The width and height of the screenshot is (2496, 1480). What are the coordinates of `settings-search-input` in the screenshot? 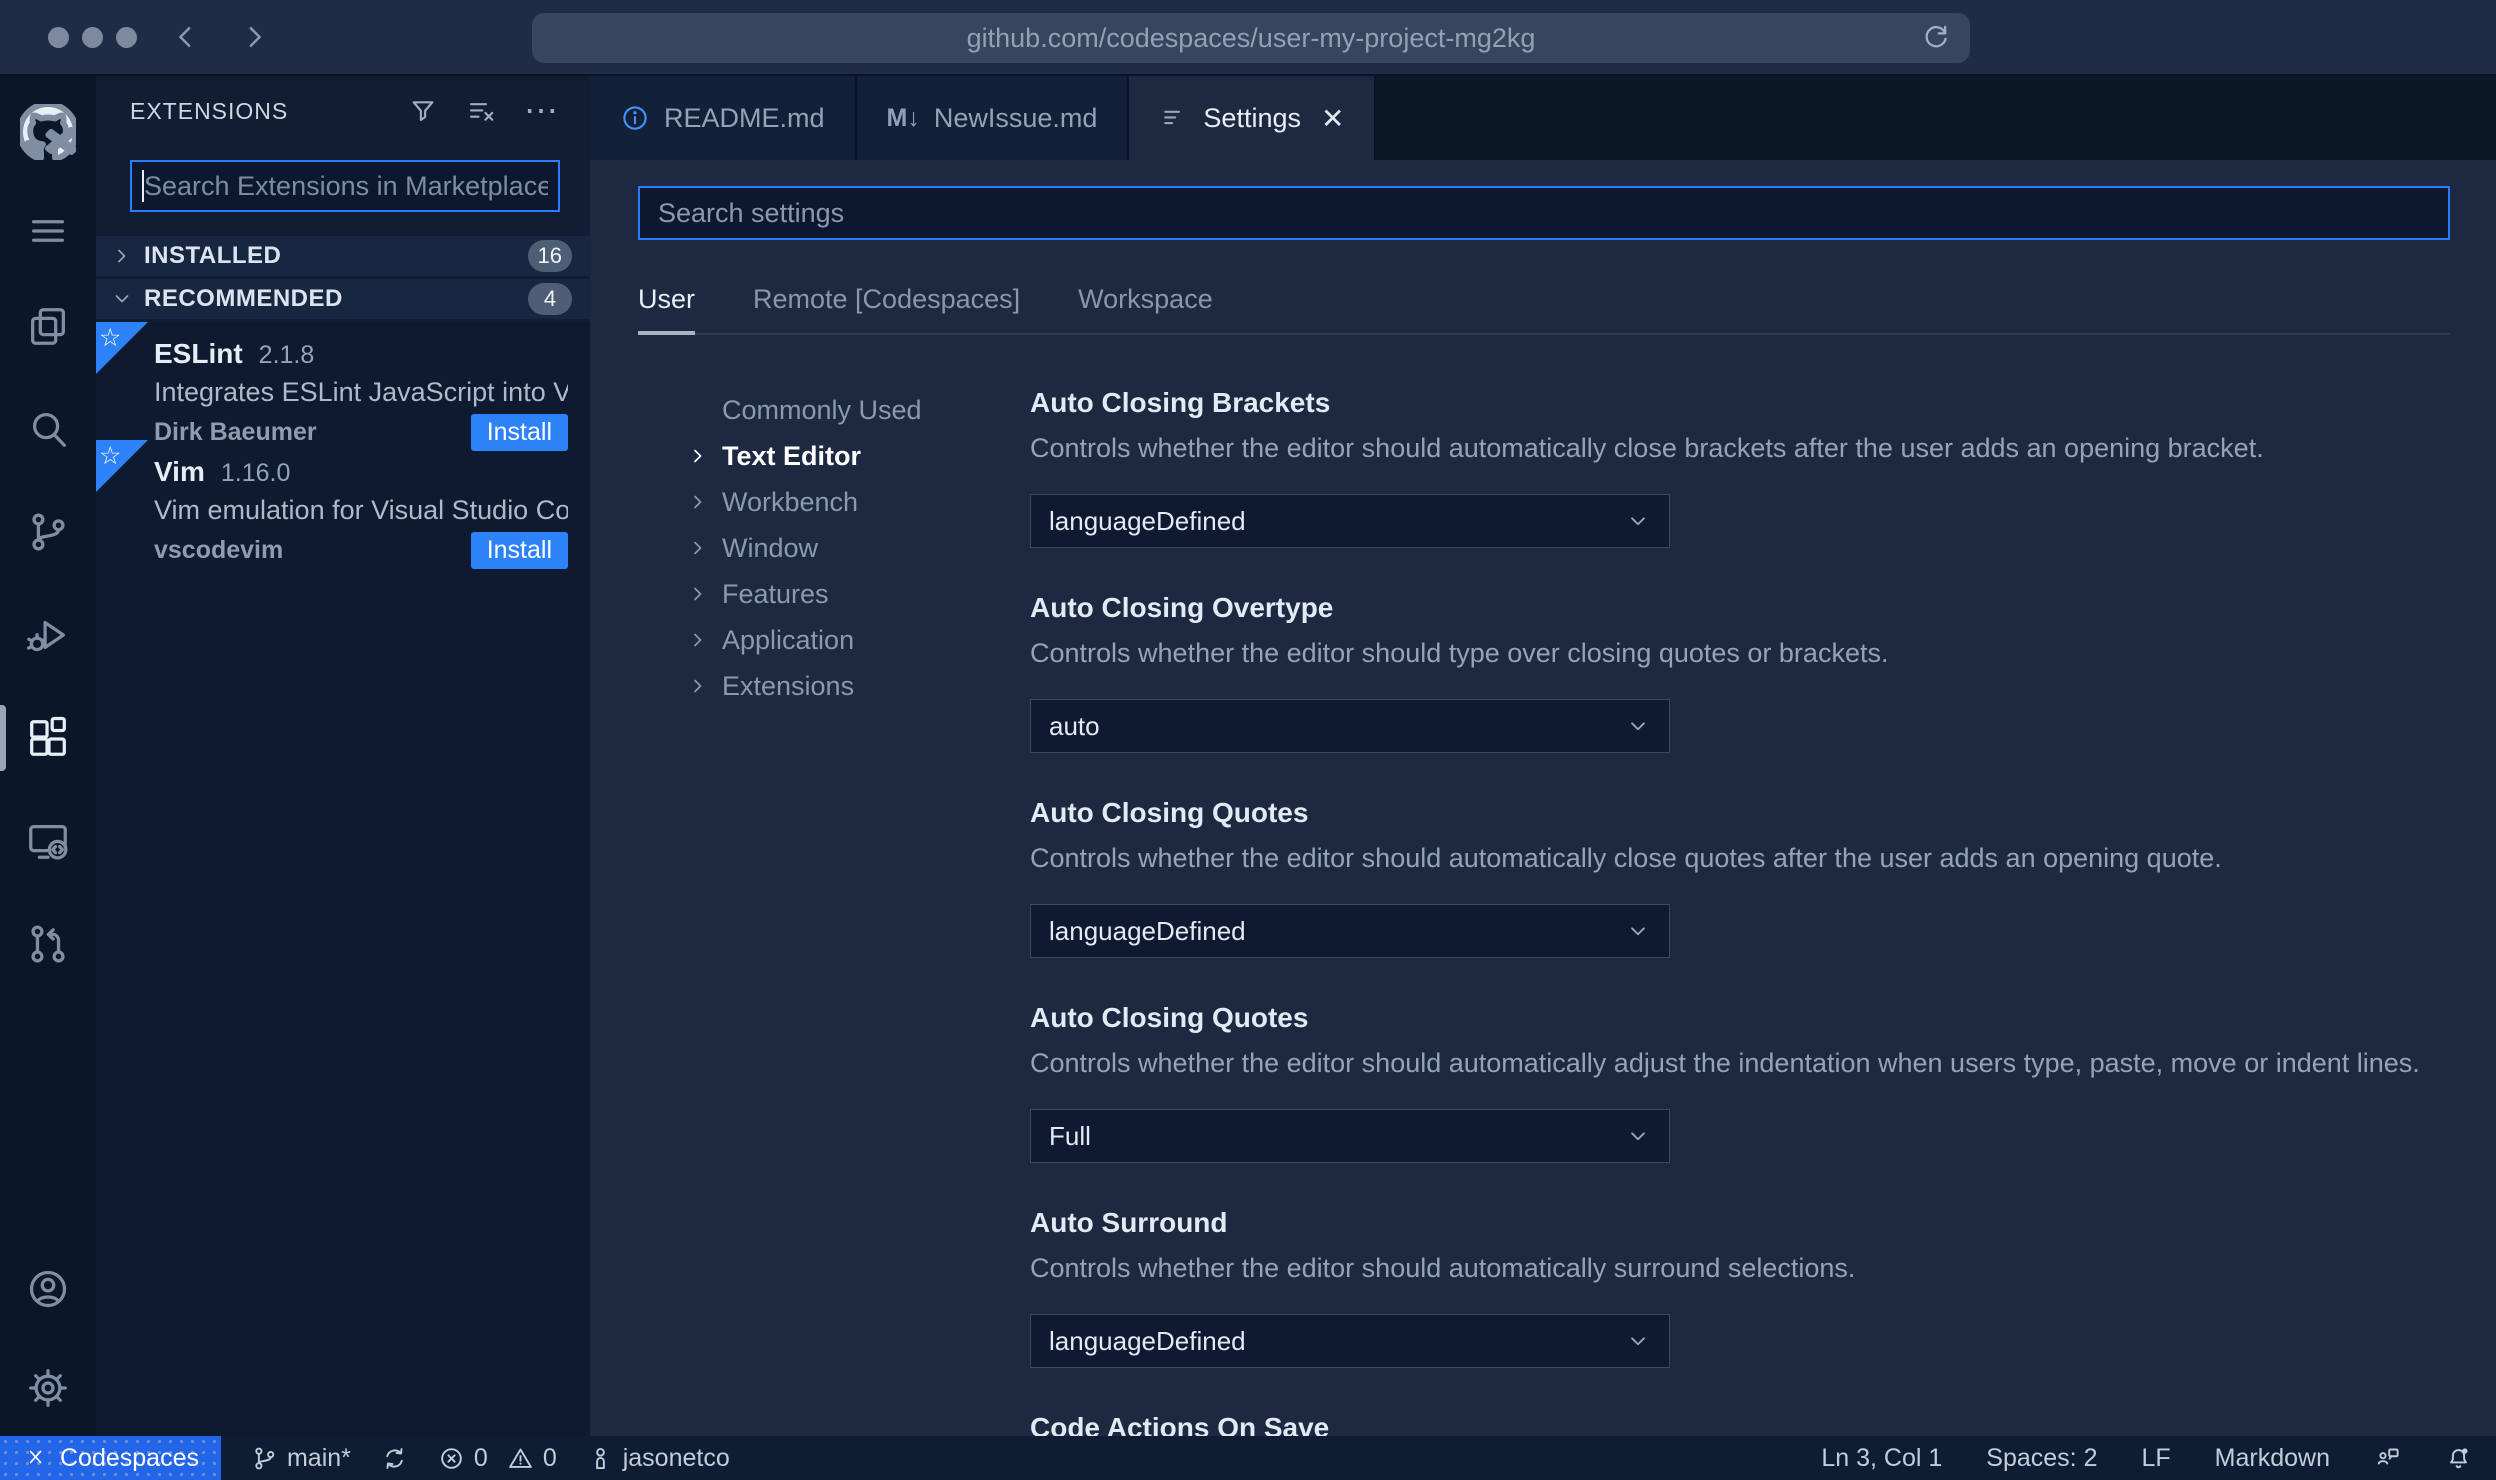 It's located at (1544, 213).